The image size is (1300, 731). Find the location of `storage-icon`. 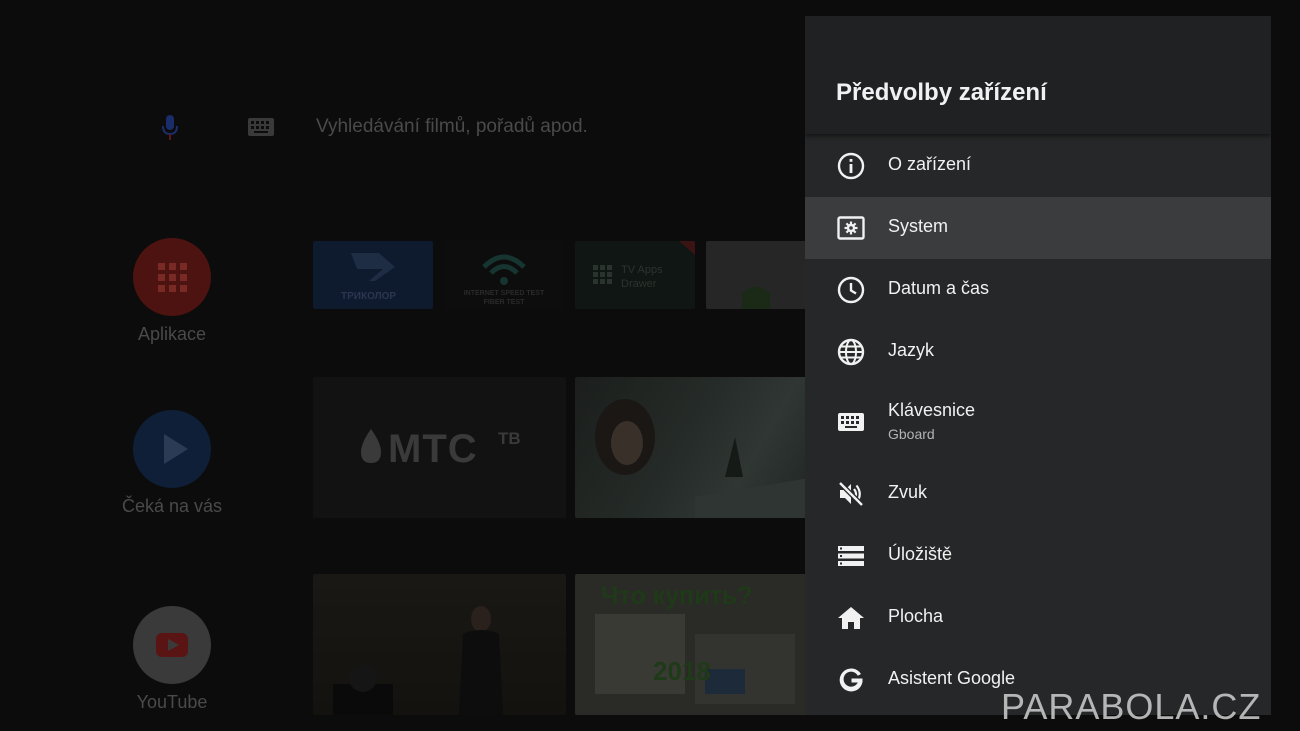

storage-icon is located at coordinates (851, 556).